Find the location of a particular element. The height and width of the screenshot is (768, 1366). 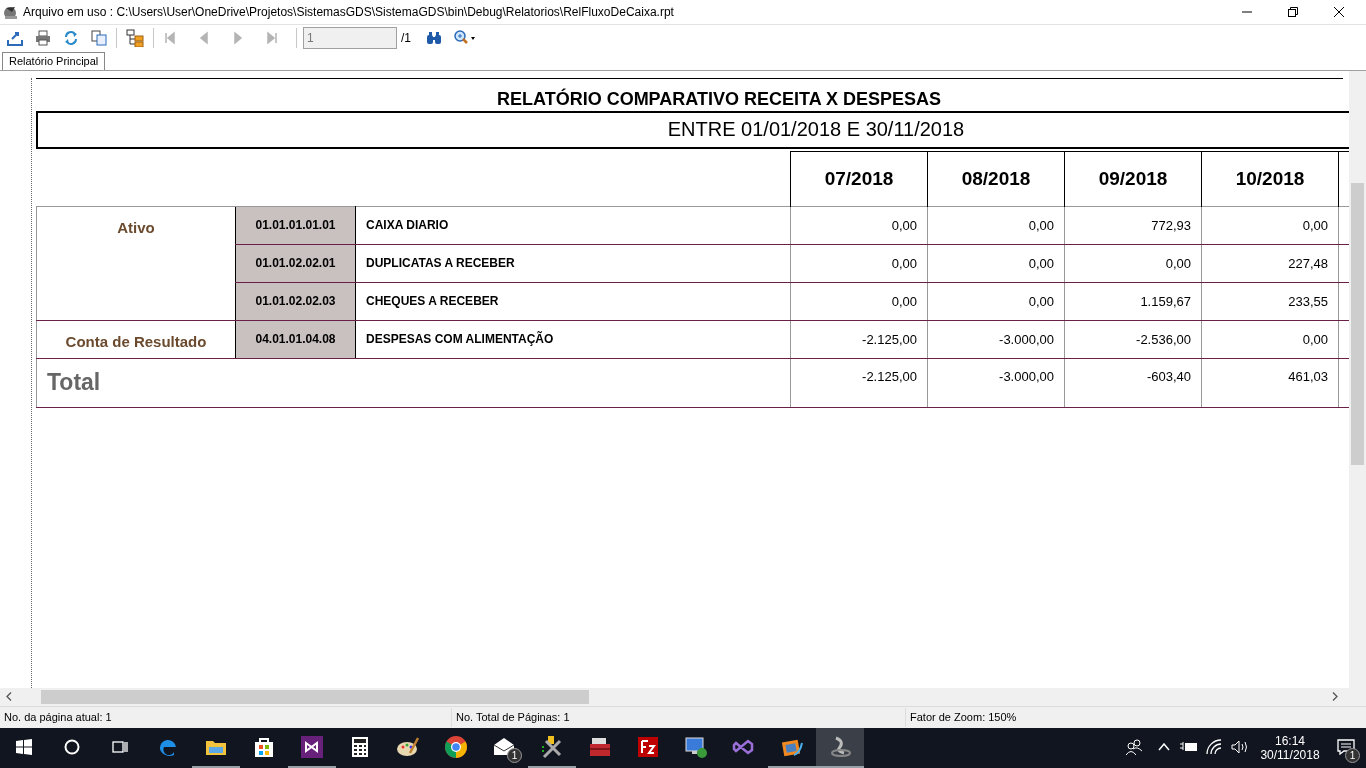

total-label: Total is located at coordinates (413, 383).